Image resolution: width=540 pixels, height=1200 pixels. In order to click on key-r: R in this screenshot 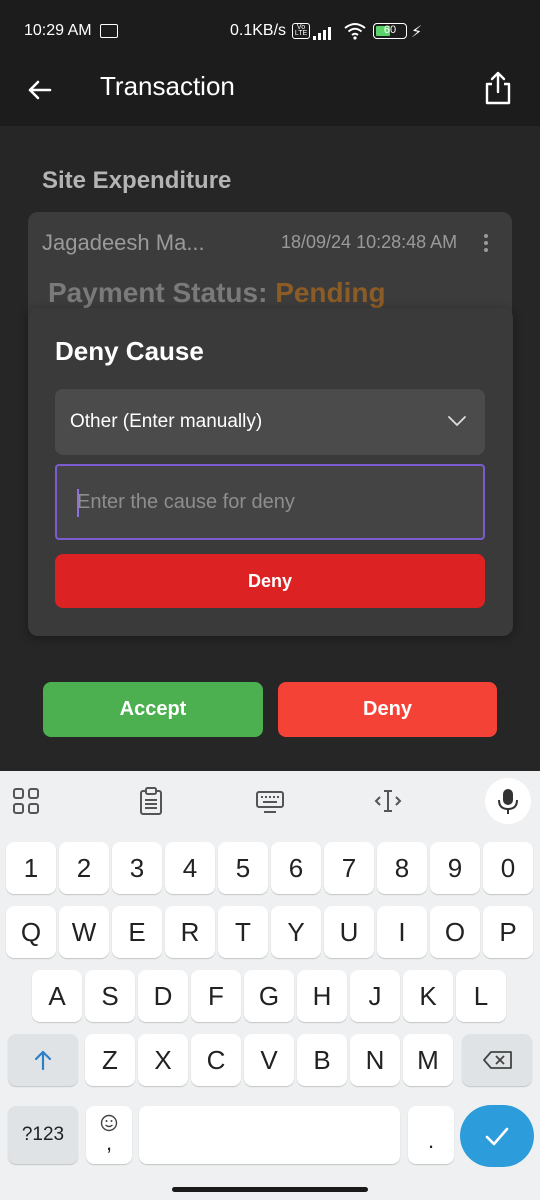, I will do `click(190, 932)`.